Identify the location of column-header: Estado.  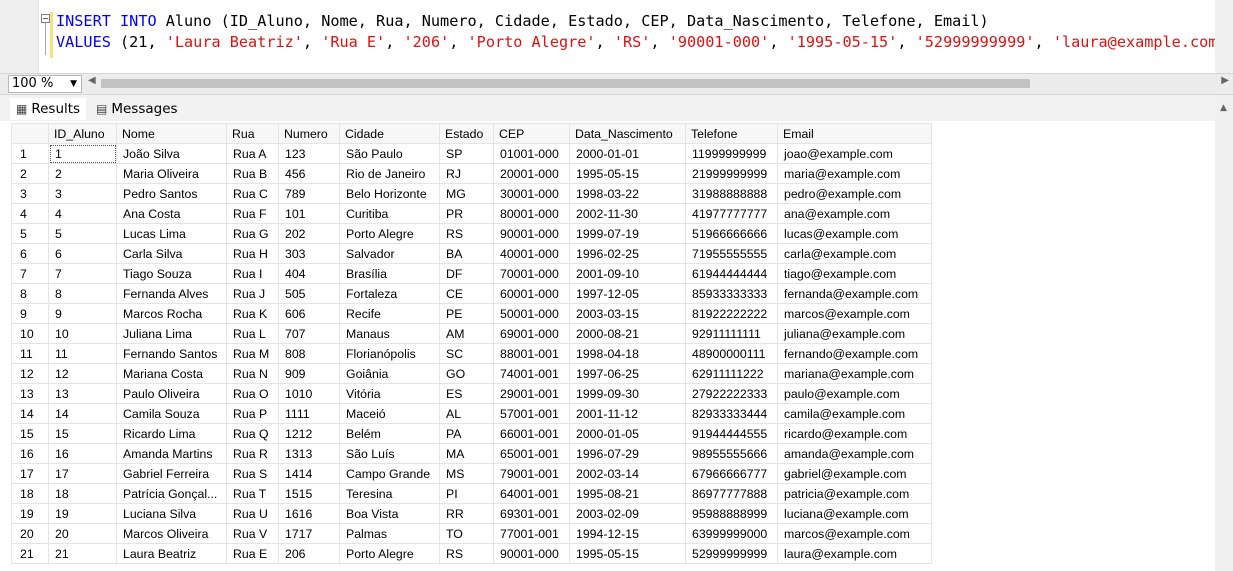
(466, 133).